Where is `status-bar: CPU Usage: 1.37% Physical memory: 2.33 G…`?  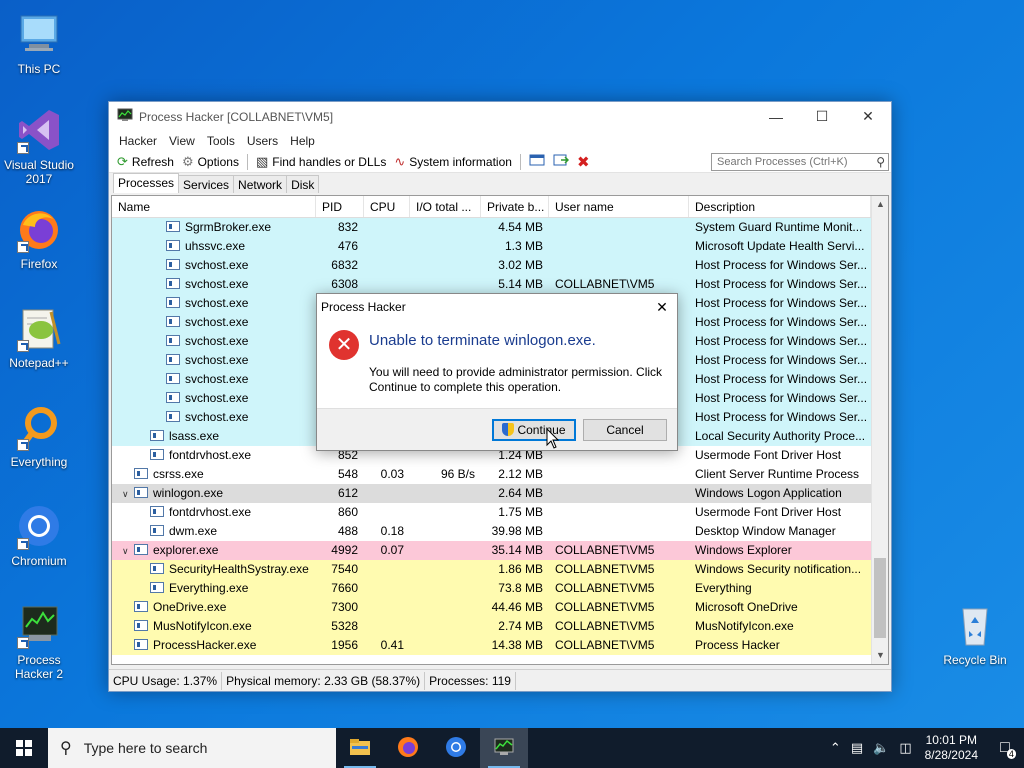 status-bar: CPU Usage: 1.37% Physical memory: 2.33 G… is located at coordinates (500, 680).